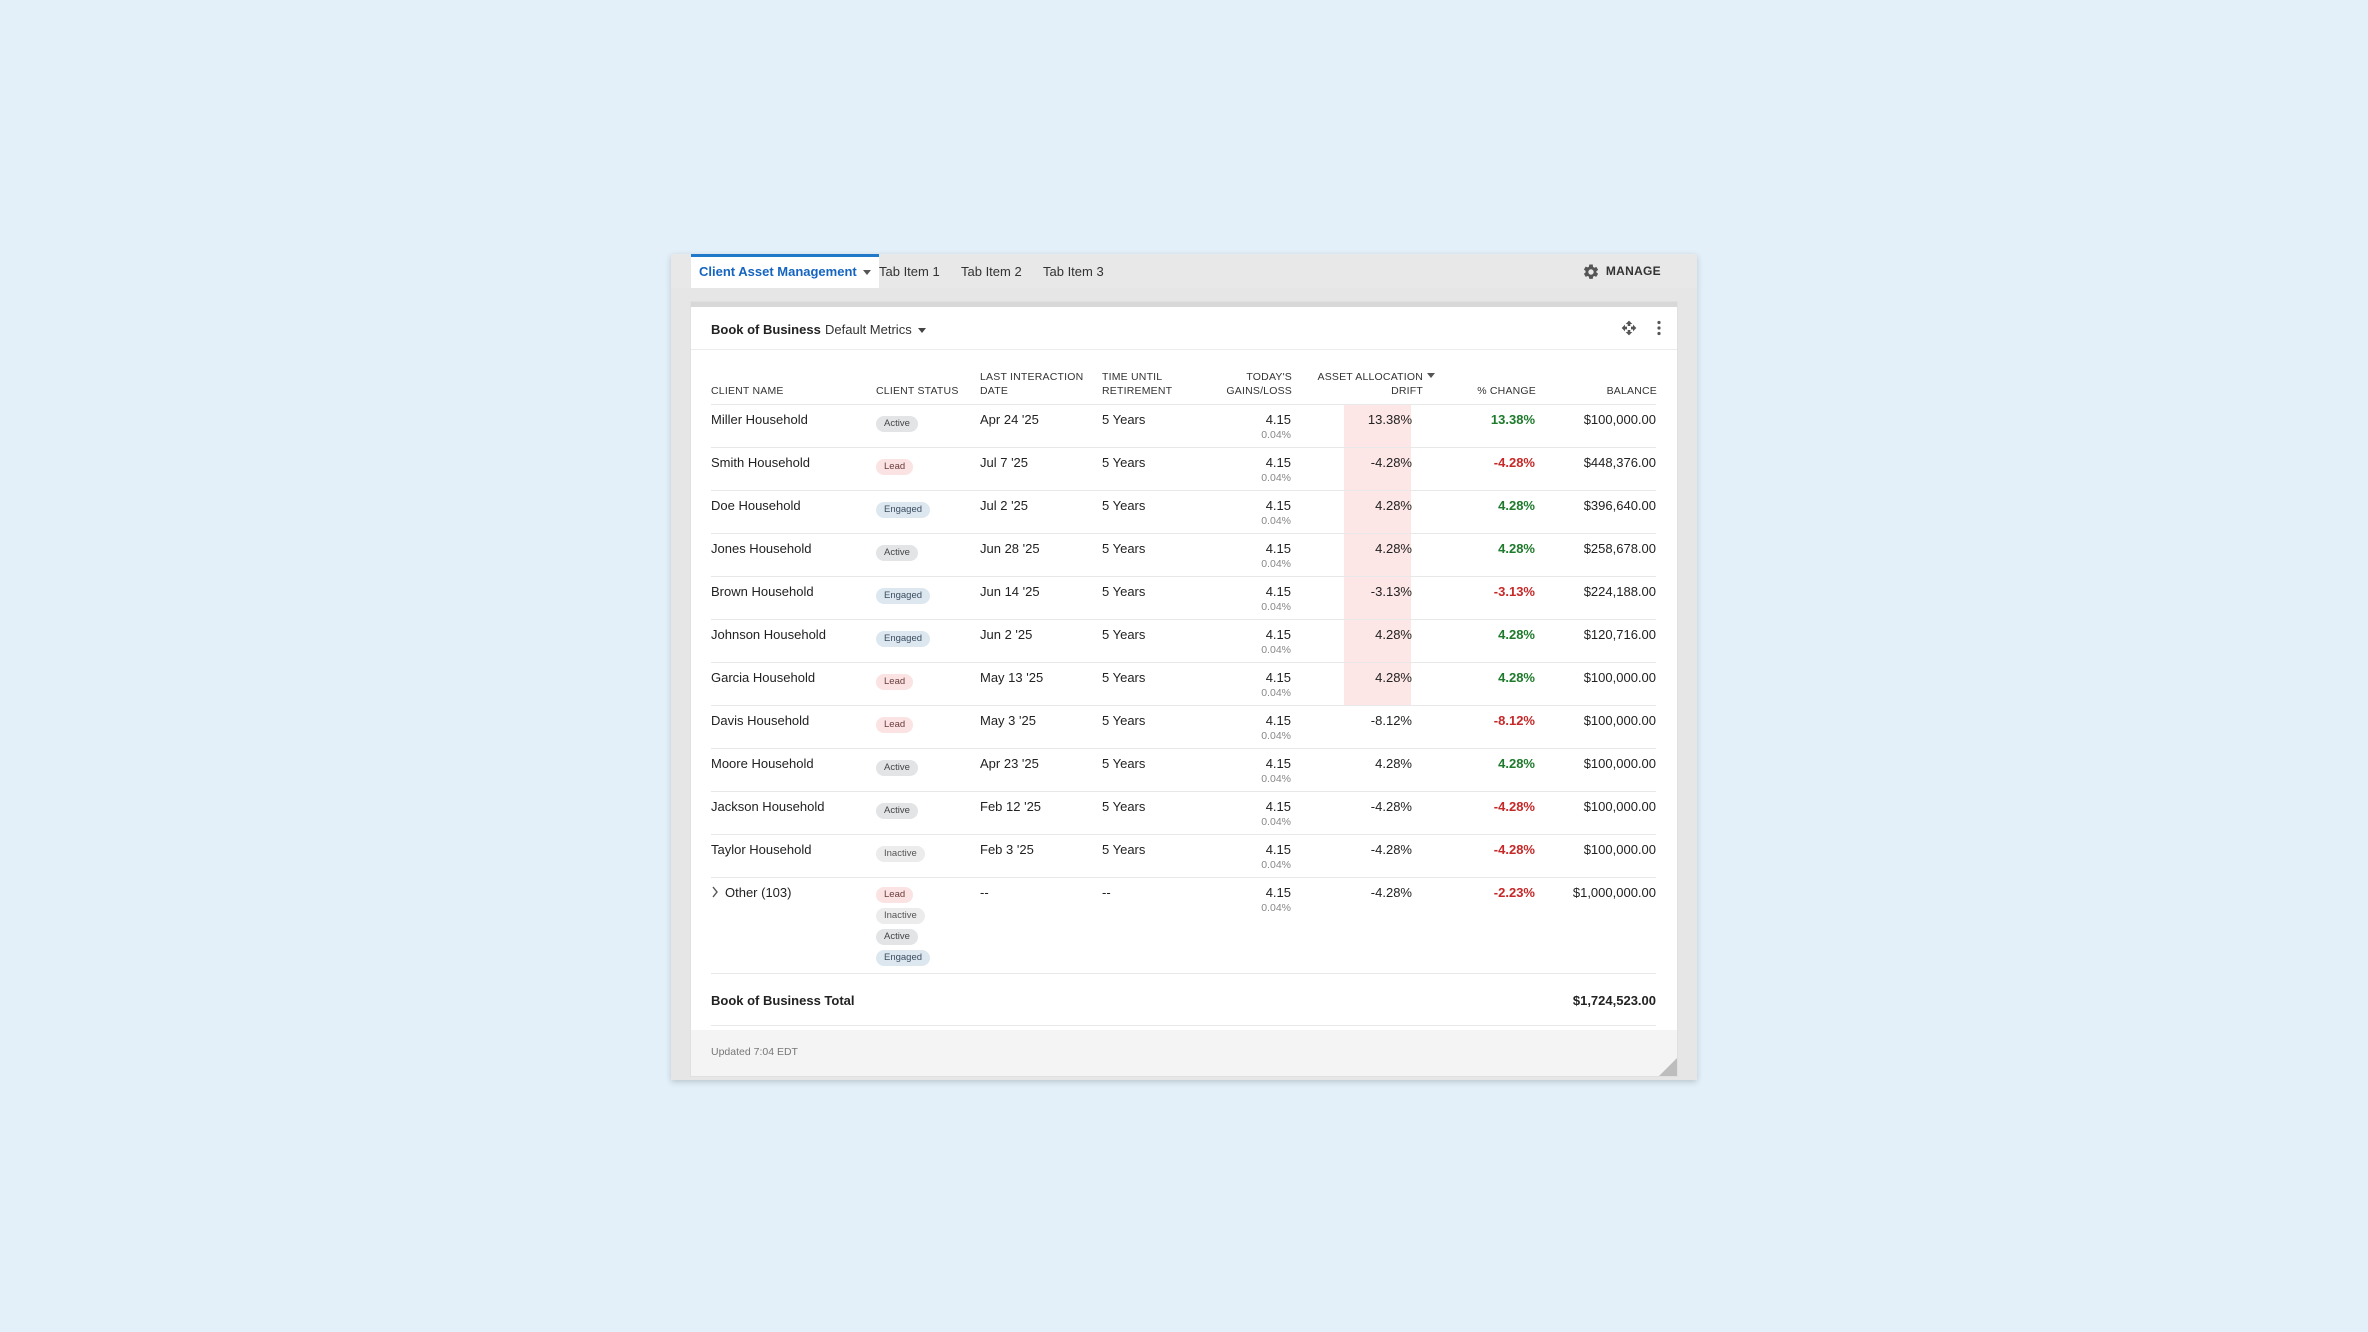 Image resolution: width=2368 pixels, height=1332 pixels. I want to click on chevron-right-icon, so click(715, 892).